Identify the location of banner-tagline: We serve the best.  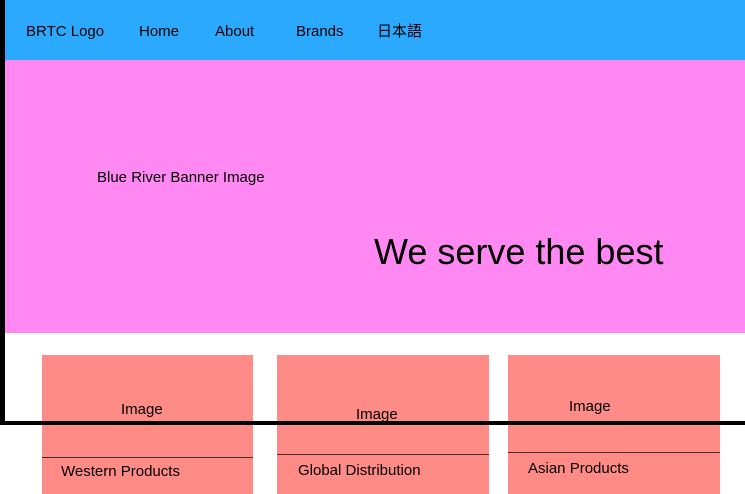
(519, 251).